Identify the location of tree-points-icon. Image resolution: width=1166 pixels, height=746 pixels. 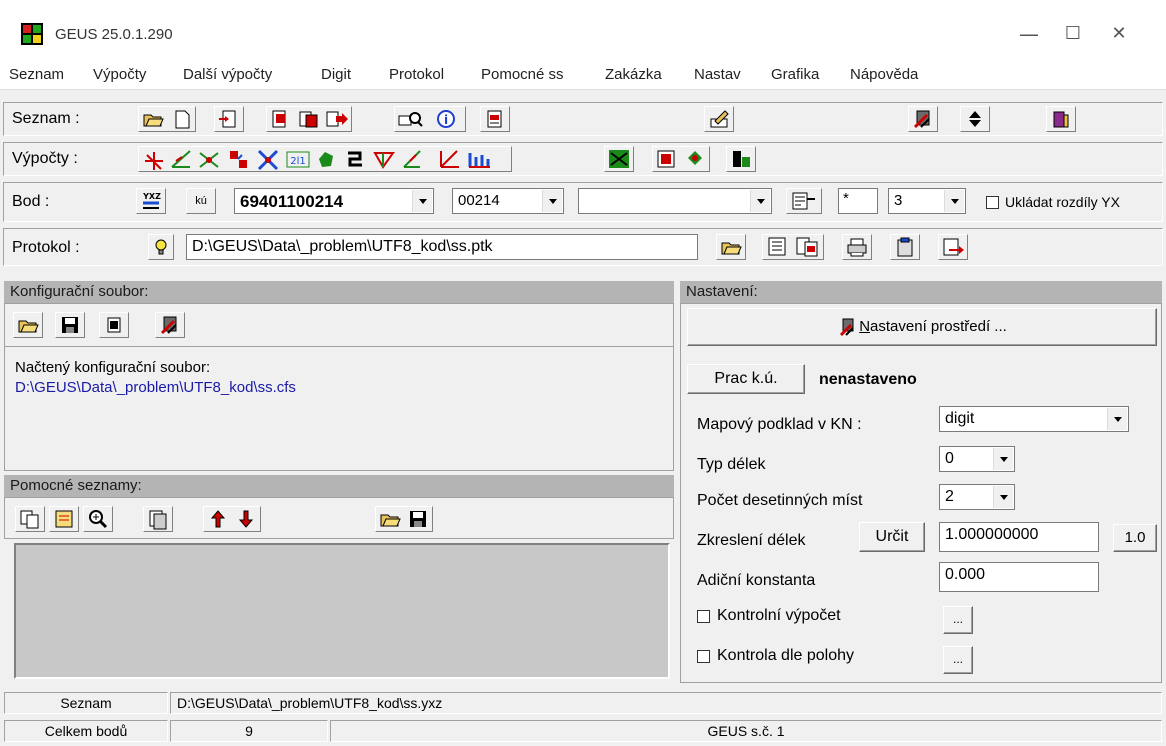
(695, 159).